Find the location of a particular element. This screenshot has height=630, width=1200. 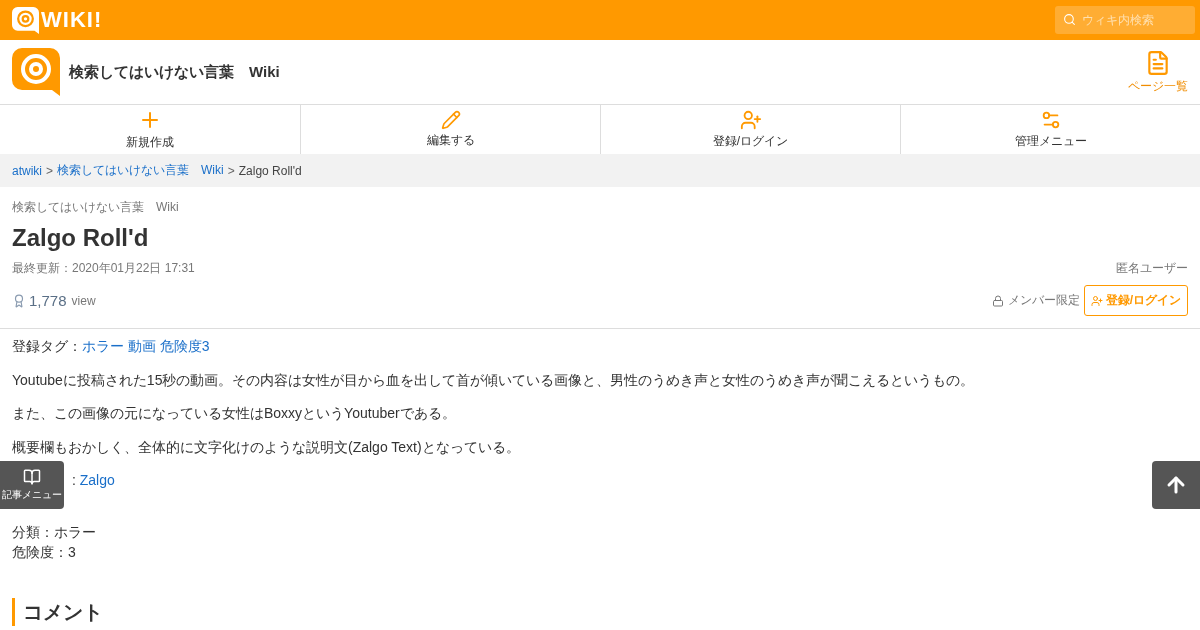

book-icon is located at coordinates (32, 477).